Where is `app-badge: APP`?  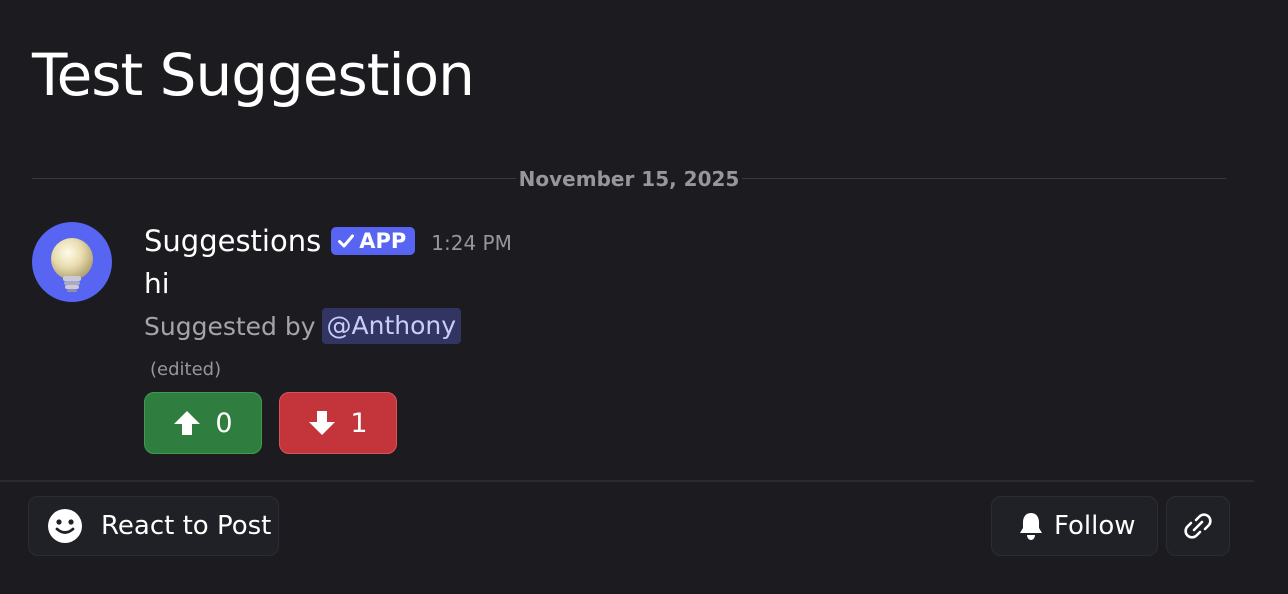
app-badge: APP is located at coordinates (373, 241).